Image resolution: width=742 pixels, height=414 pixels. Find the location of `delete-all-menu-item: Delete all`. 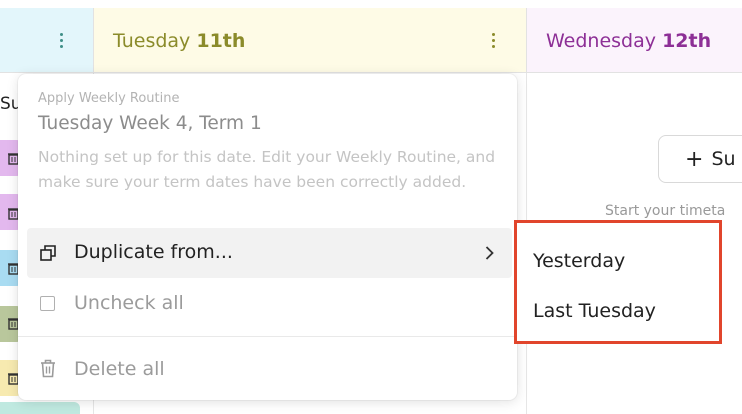

delete-all-menu-item: Delete all is located at coordinates (119, 369).